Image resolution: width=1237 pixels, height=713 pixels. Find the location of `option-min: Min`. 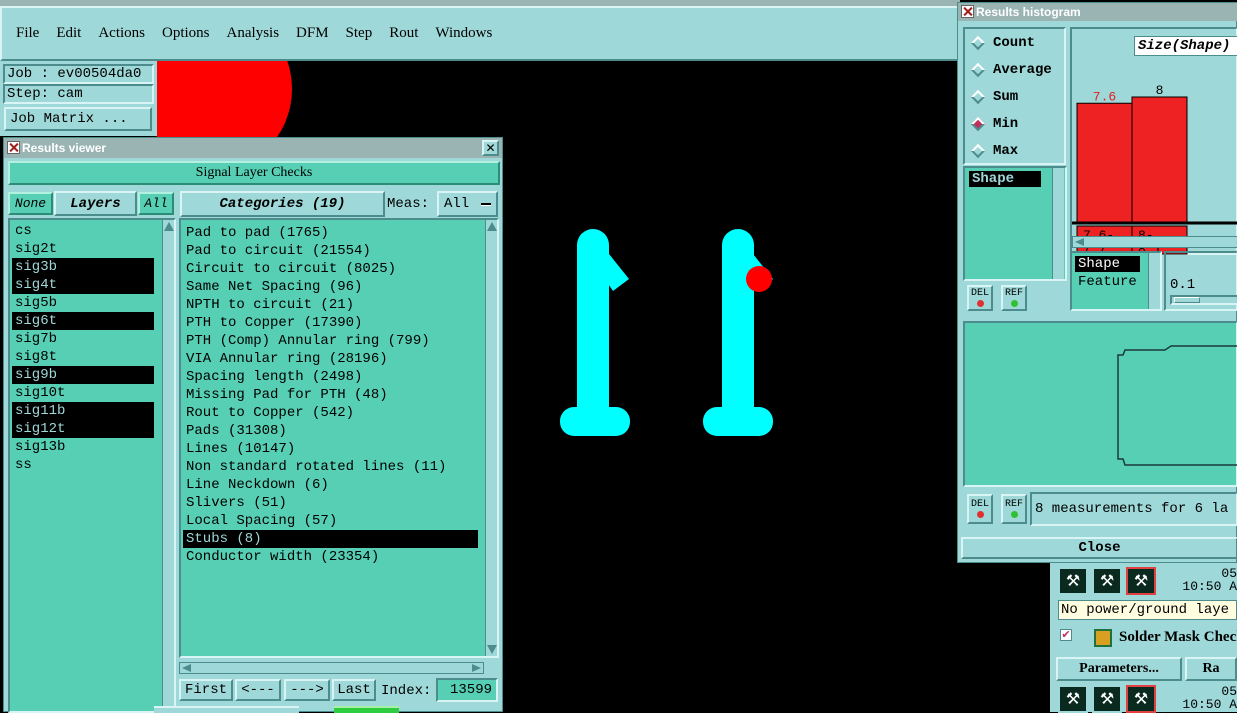

option-min: Min is located at coordinates (1014, 123).